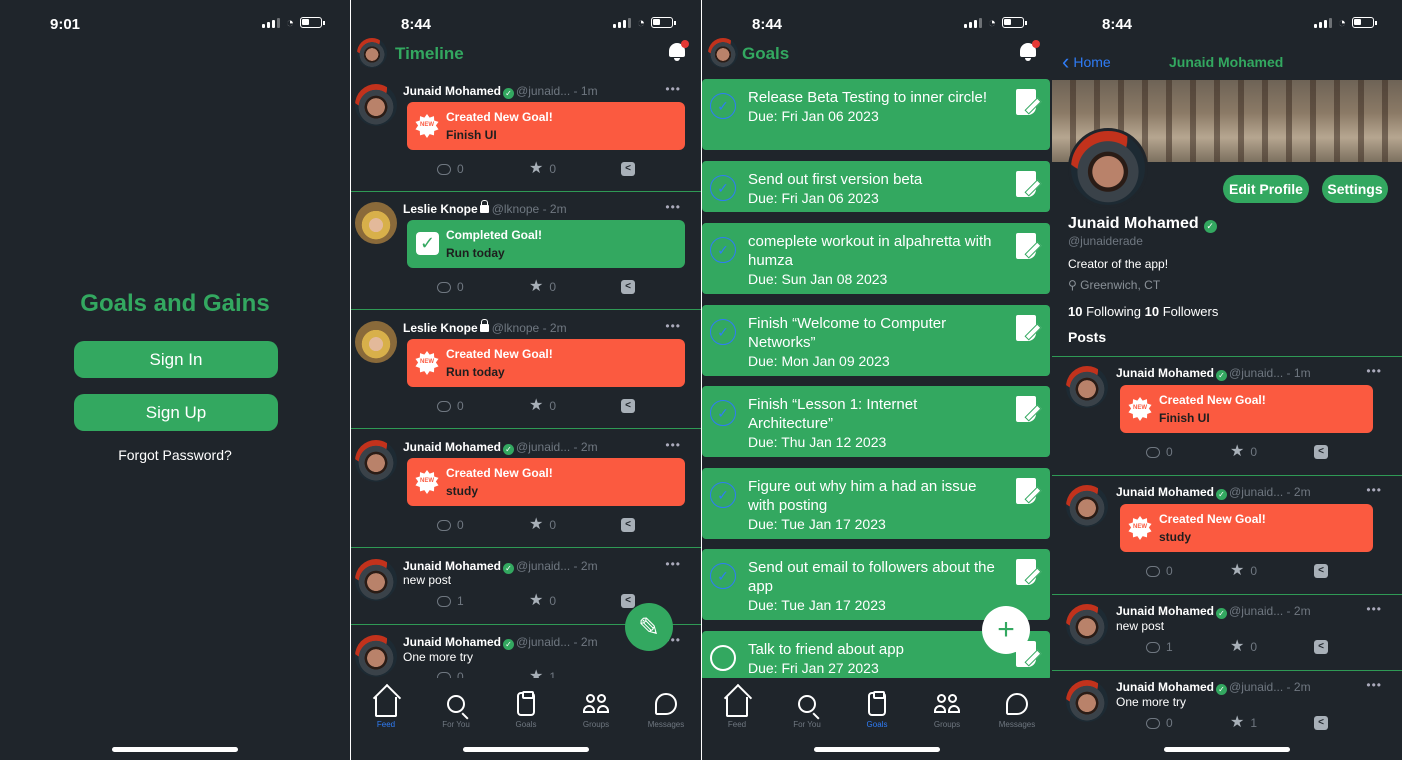 This screenshot has width=1402, height=760. I want to click on star-button: ★ 1, so click(1243, 723).